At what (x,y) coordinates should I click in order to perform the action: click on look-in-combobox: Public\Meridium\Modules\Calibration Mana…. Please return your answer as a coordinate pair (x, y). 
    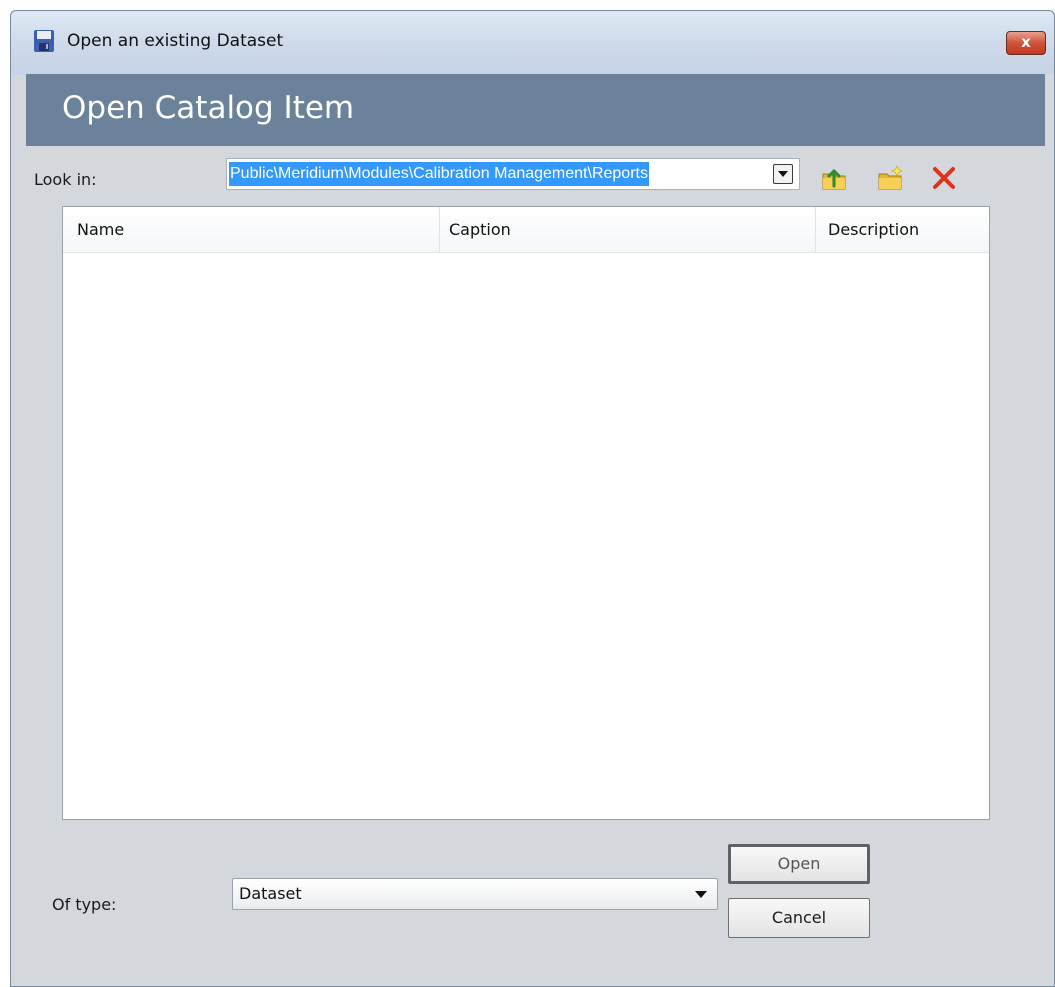
    Looking at the image, I should click on (513, 174).